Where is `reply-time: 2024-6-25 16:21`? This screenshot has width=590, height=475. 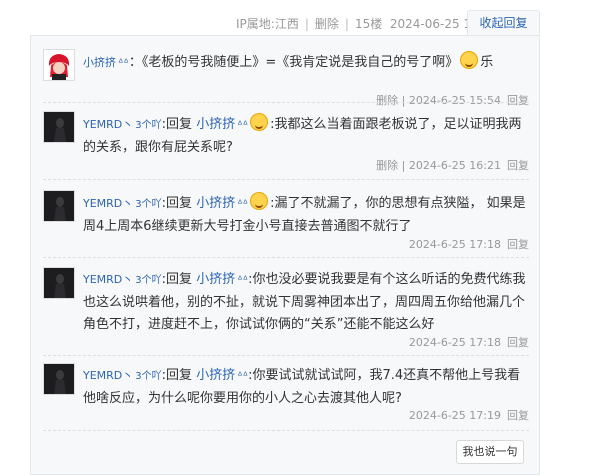 reply-time: 2024-6-25 16:21 is located at coordinates (454, 165).